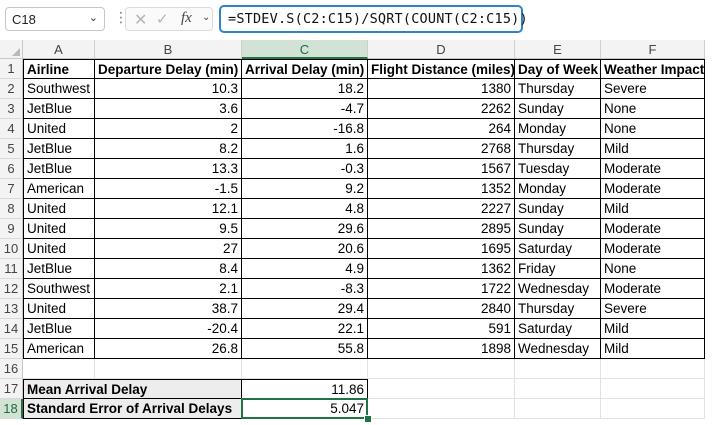 The width and height of the screenshot is (713, 425). What do you see at coordinates (305, 289) in the screenshot?
I see `data-cell: -8.3` at bounding box center [305, 289].